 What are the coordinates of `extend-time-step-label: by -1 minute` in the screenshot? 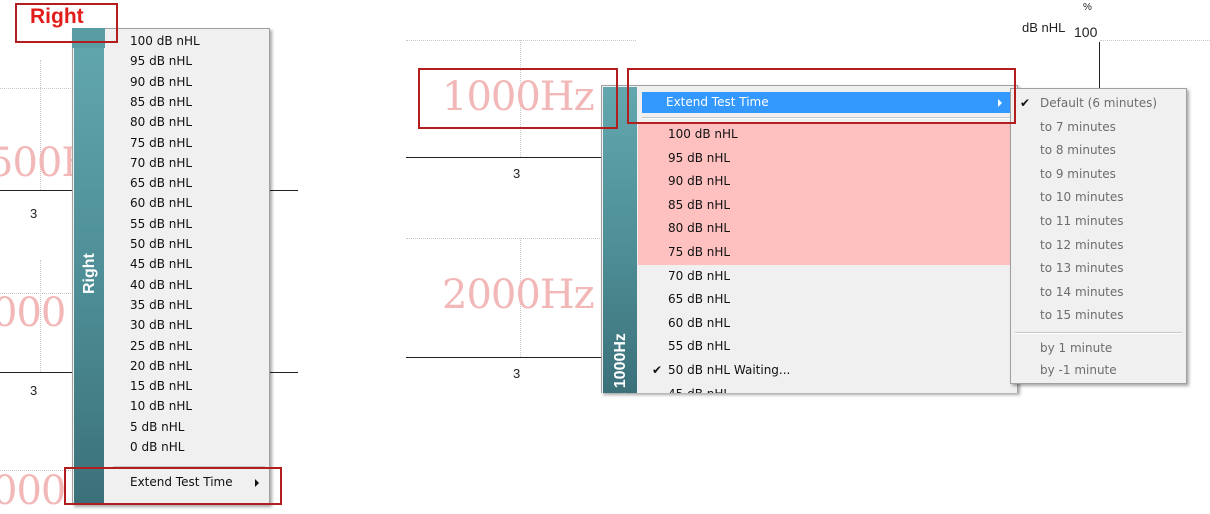 It's located at (1078, 370).